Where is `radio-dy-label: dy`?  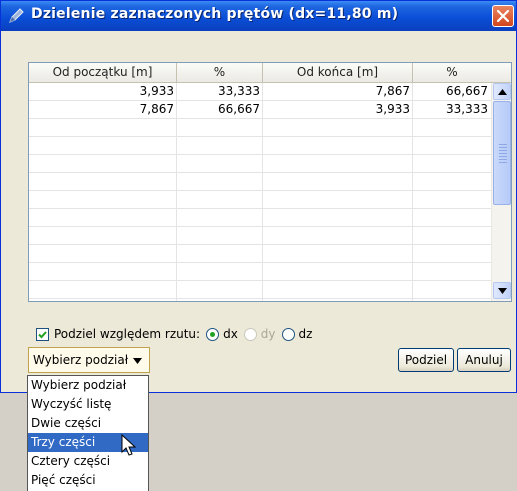 radio-dy-label: dy is located at coordinates (268, 334).